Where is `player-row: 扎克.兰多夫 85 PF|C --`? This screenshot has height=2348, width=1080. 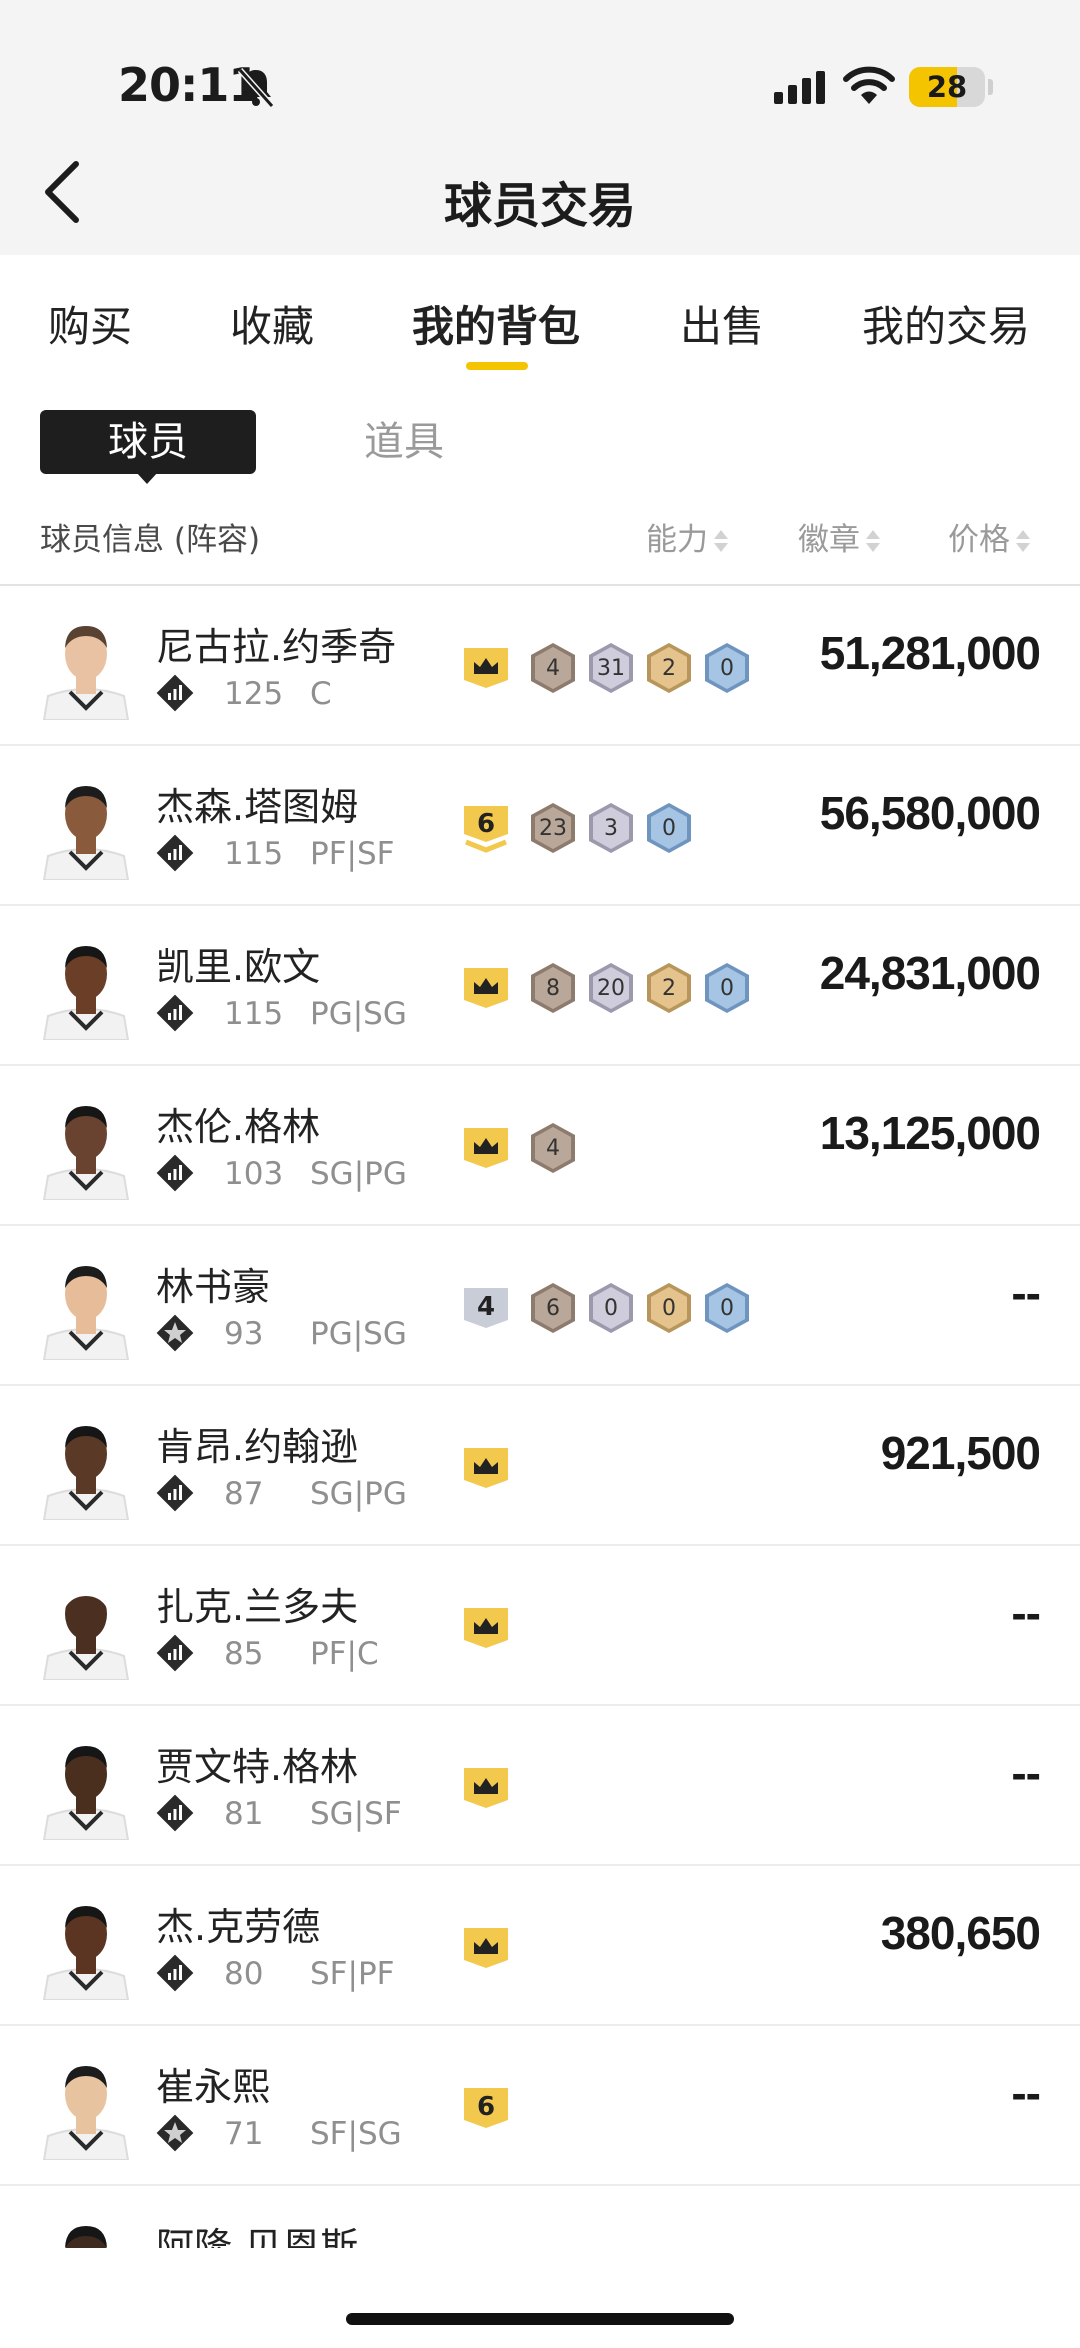
player-row: 扎克.兰多夫 85 PF|C -- is located at coordinates (540, 1626).